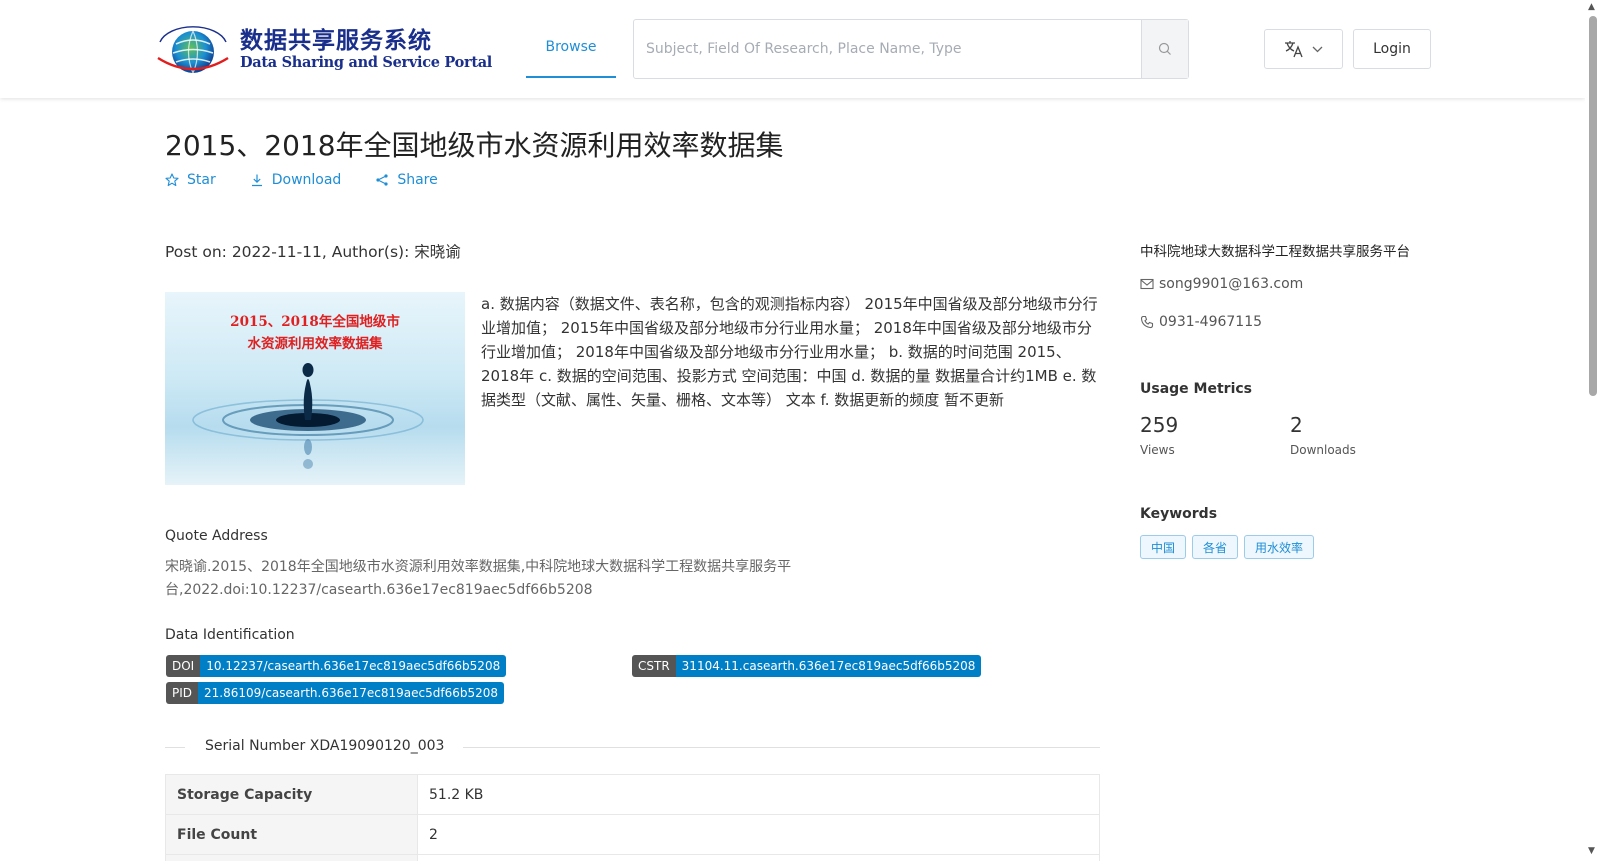  I want to click on portal-logo: 数据共享服务系统 Data Sharing and Service Portal, so click(323, 50).